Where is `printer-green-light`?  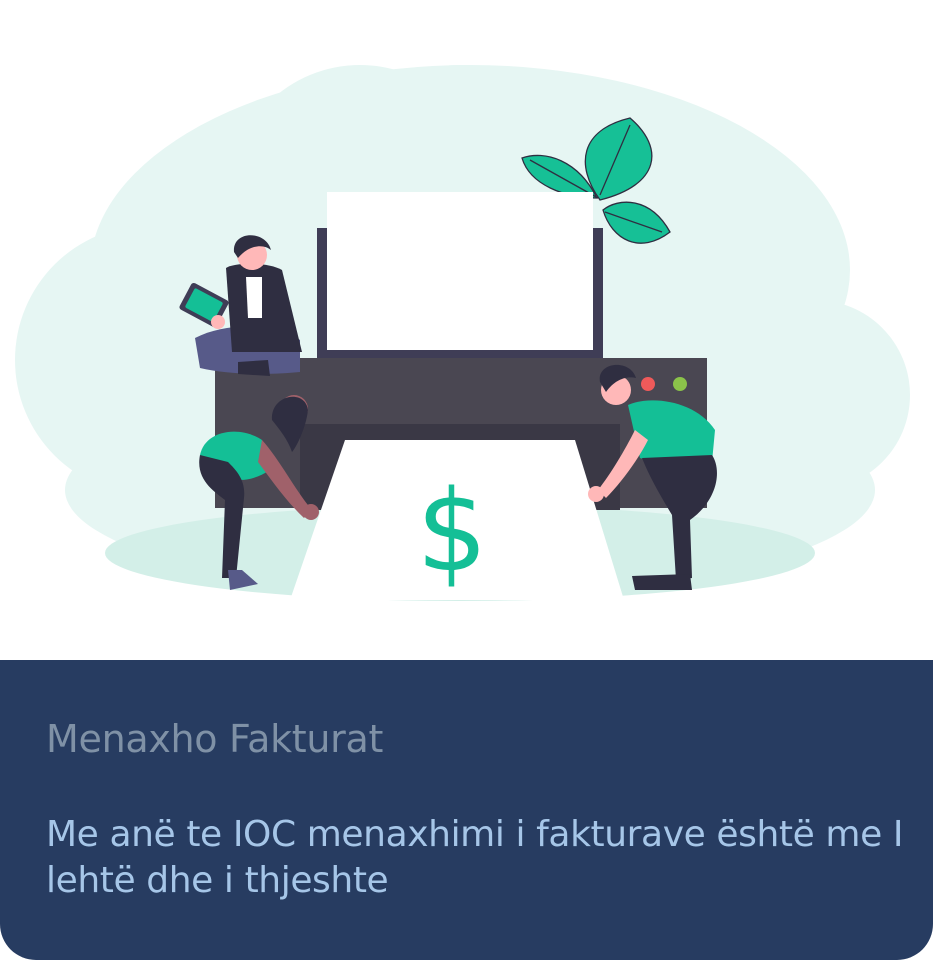
printer-green-light is located at coordinates (680, 384).